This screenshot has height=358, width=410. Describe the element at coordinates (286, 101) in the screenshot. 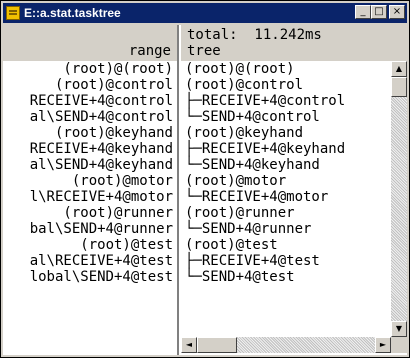

I see `tree-node: ├─RECEIVE+4@control` at that location.